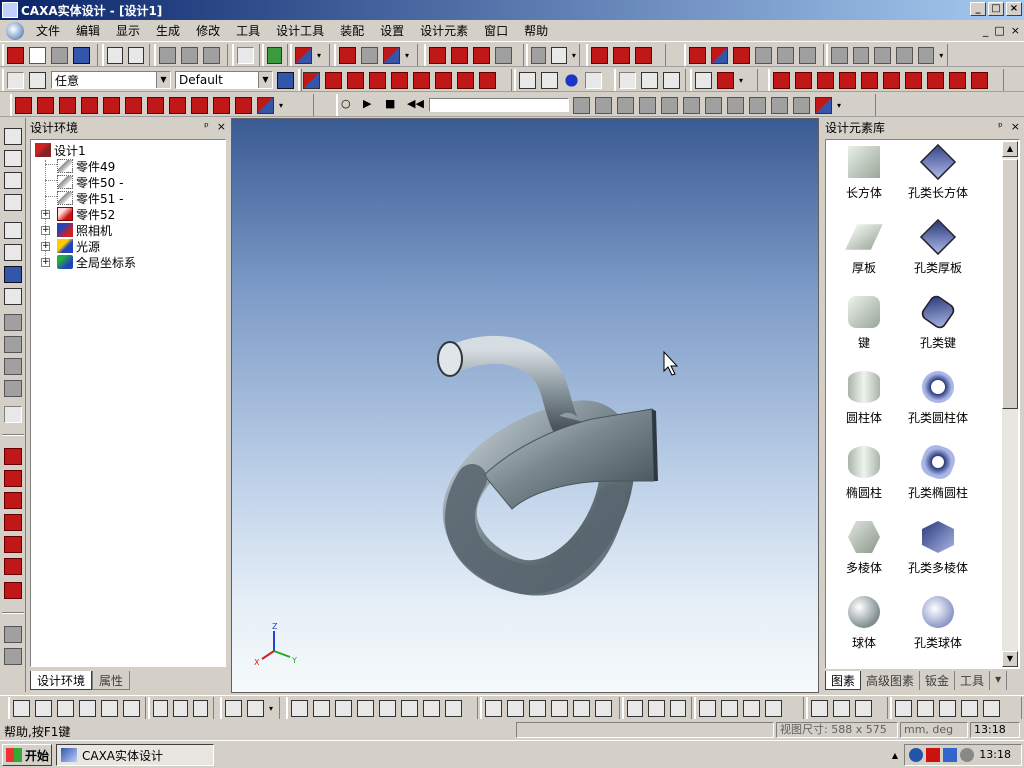 The image size is (1024, 768). Describe the element at coordinates (1010, 284) in the screenshot. I see `scroll-thumb` at that location.